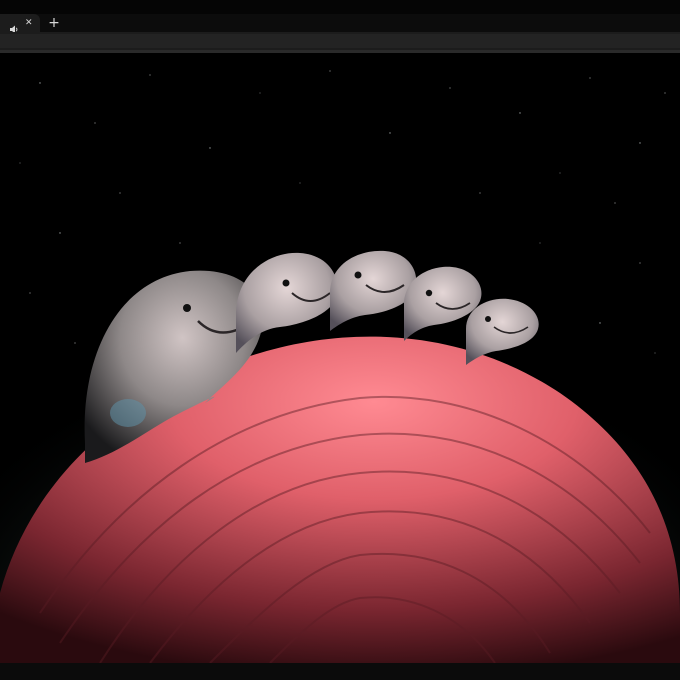  What do you see at coordinates (20, 23) in the screenshot?
I see `browser-tab: ✕` at bounding box center [20, 23].